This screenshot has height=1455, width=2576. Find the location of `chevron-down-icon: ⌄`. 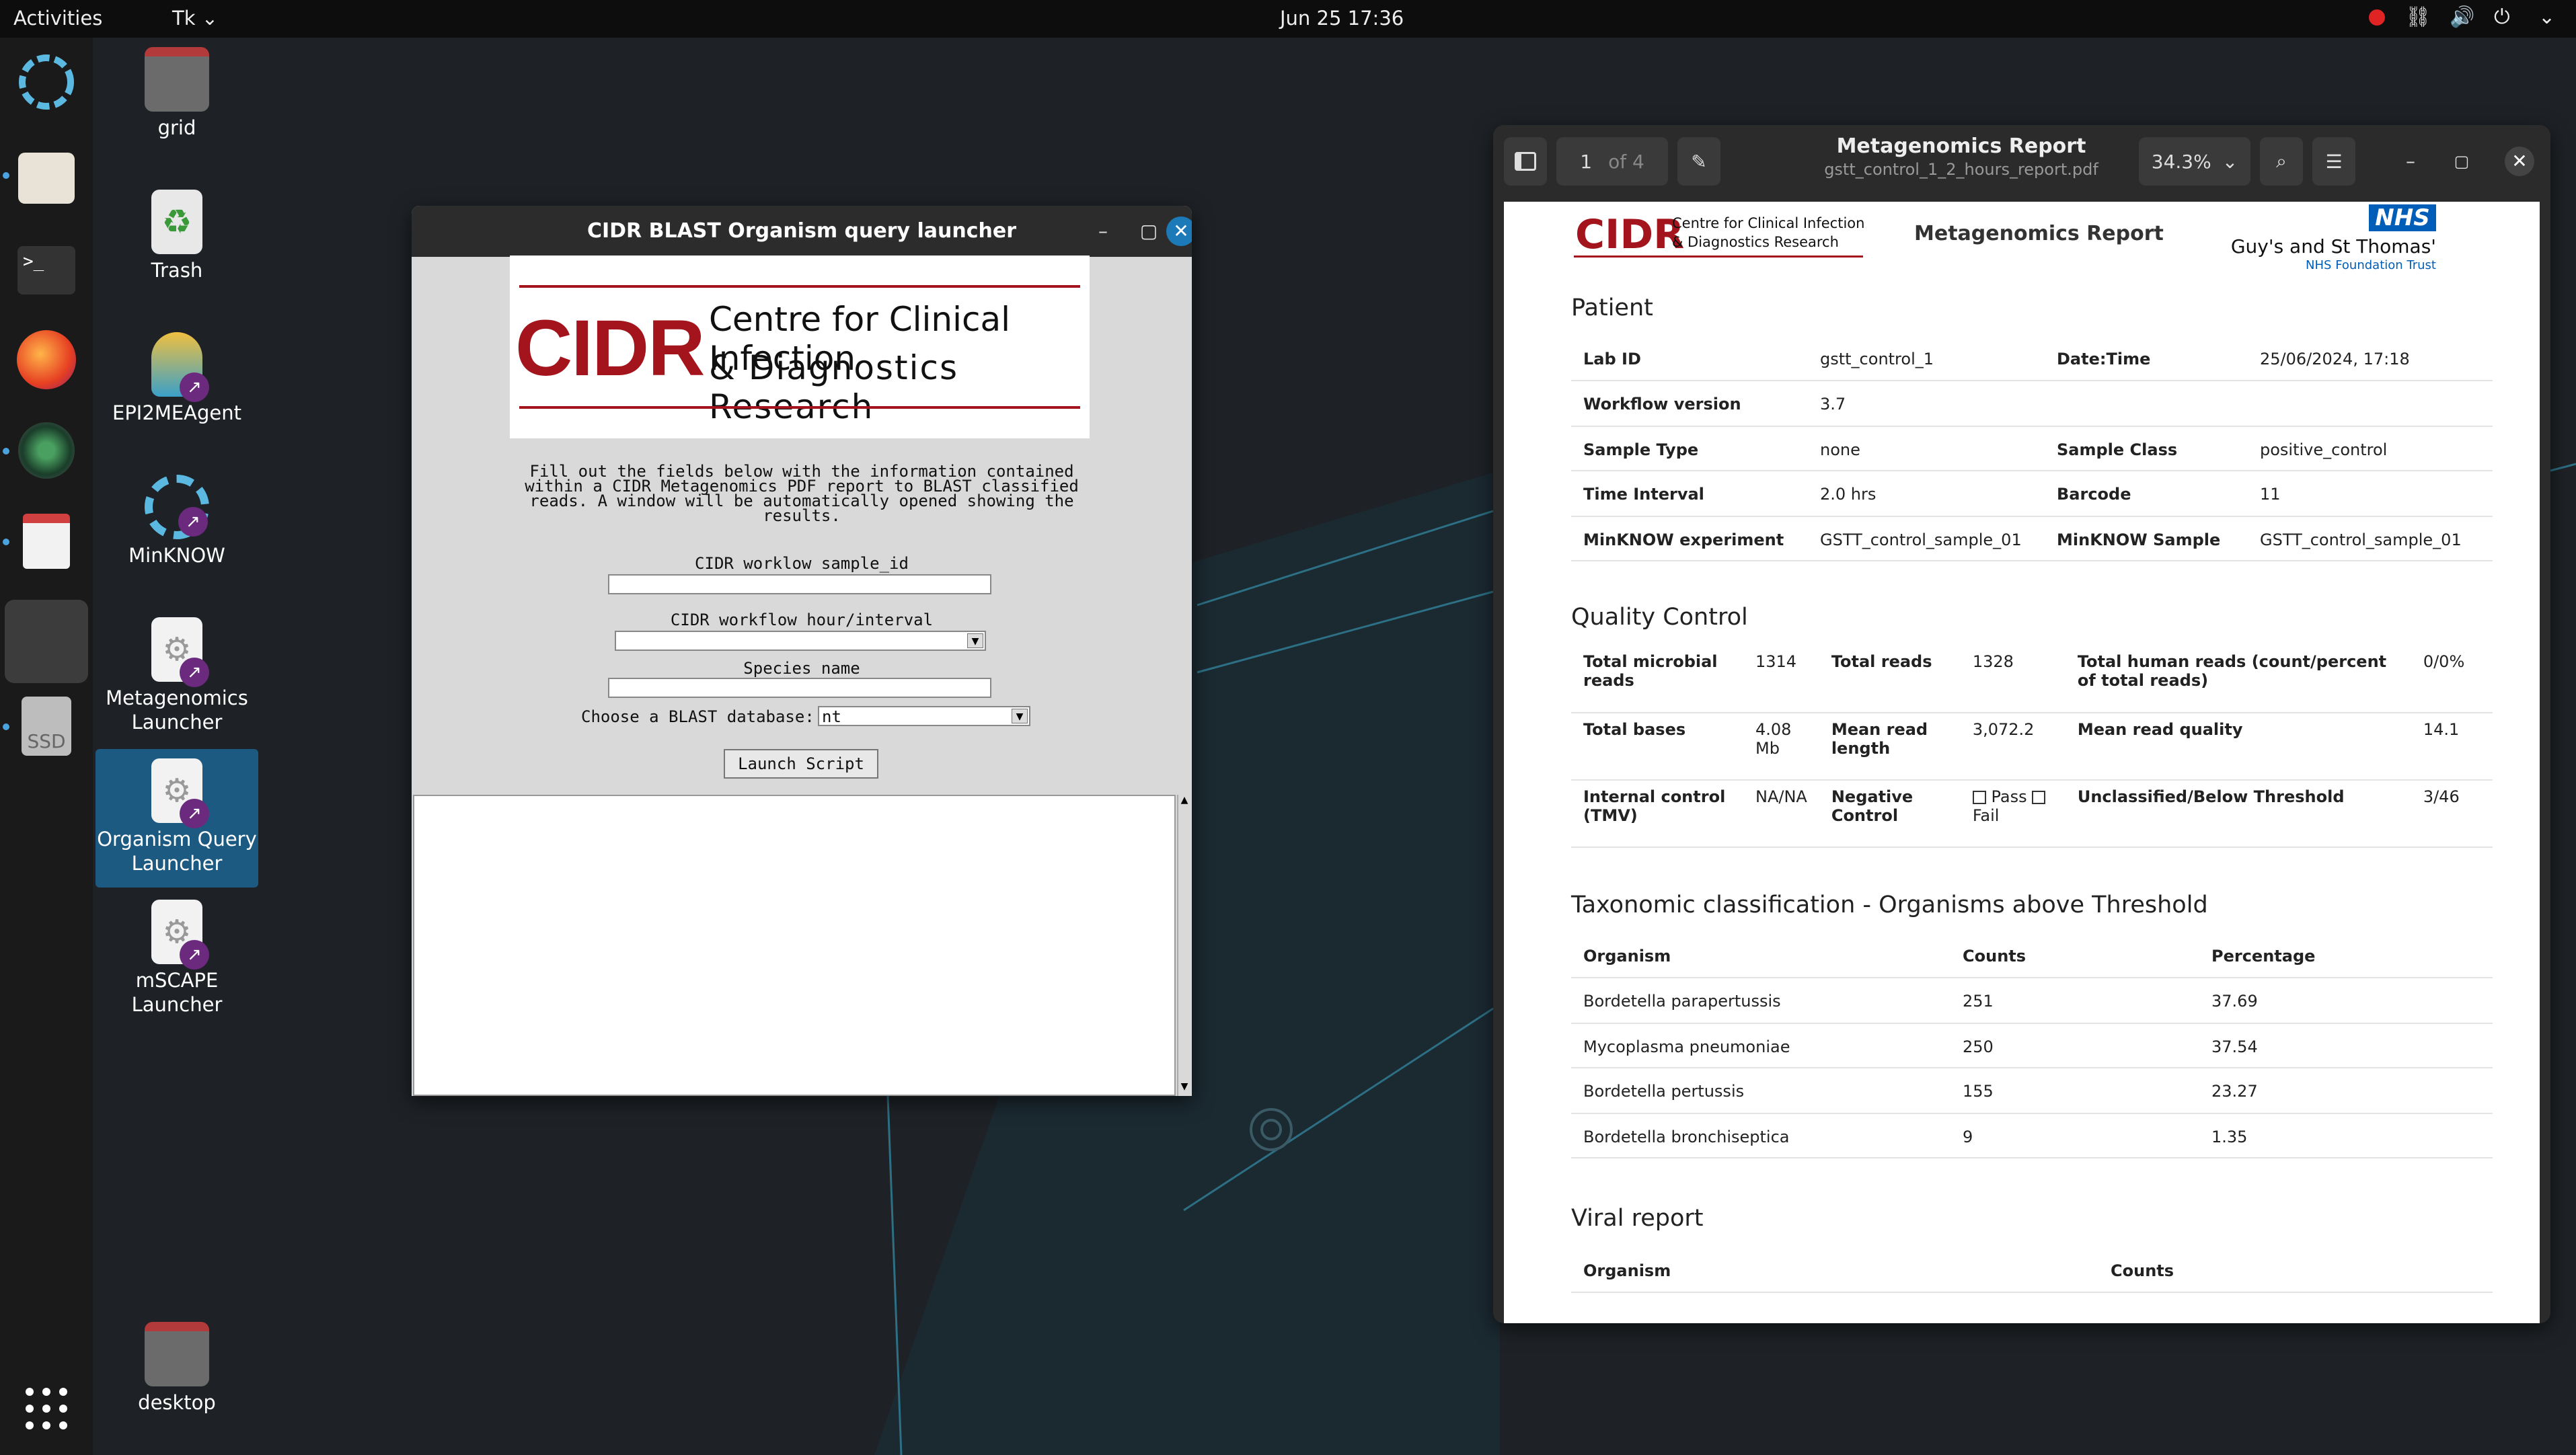

chevron-down-icon: ⌄ is located at coordinates (2550, 17).